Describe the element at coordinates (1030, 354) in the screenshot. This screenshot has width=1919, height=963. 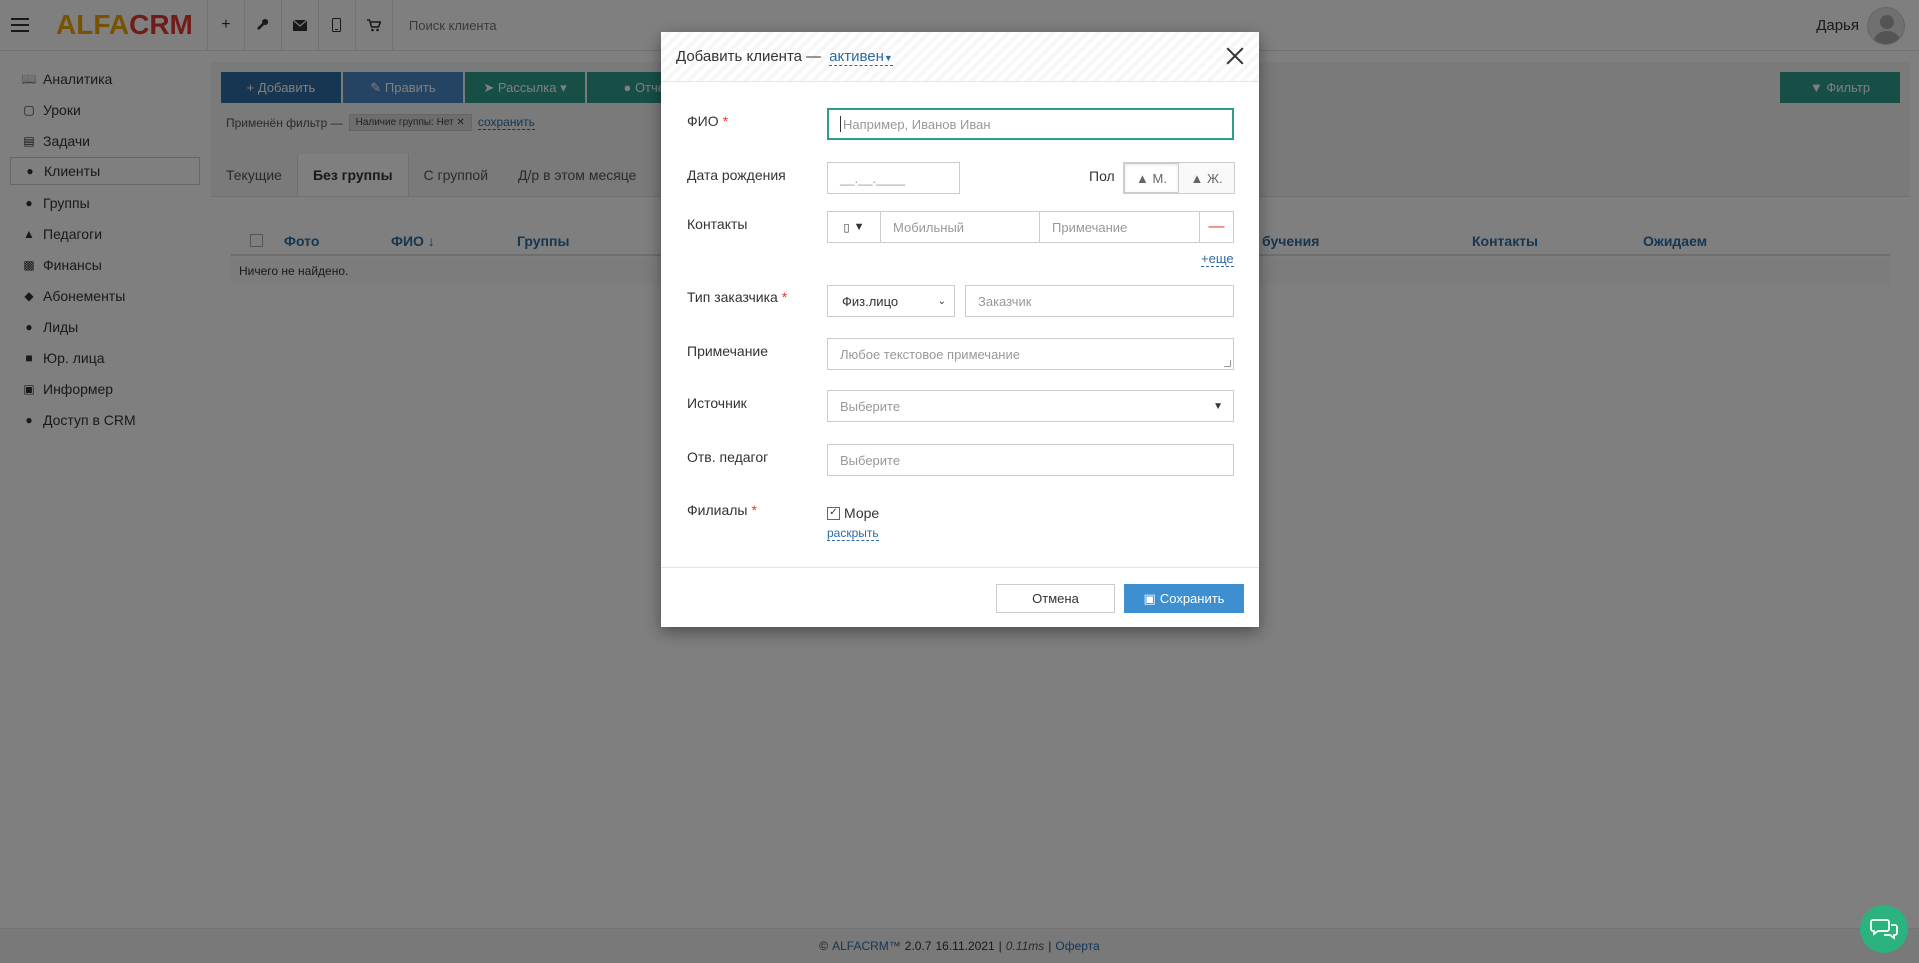
I see `note-textarea: Любое текстовое примечание` at that location.